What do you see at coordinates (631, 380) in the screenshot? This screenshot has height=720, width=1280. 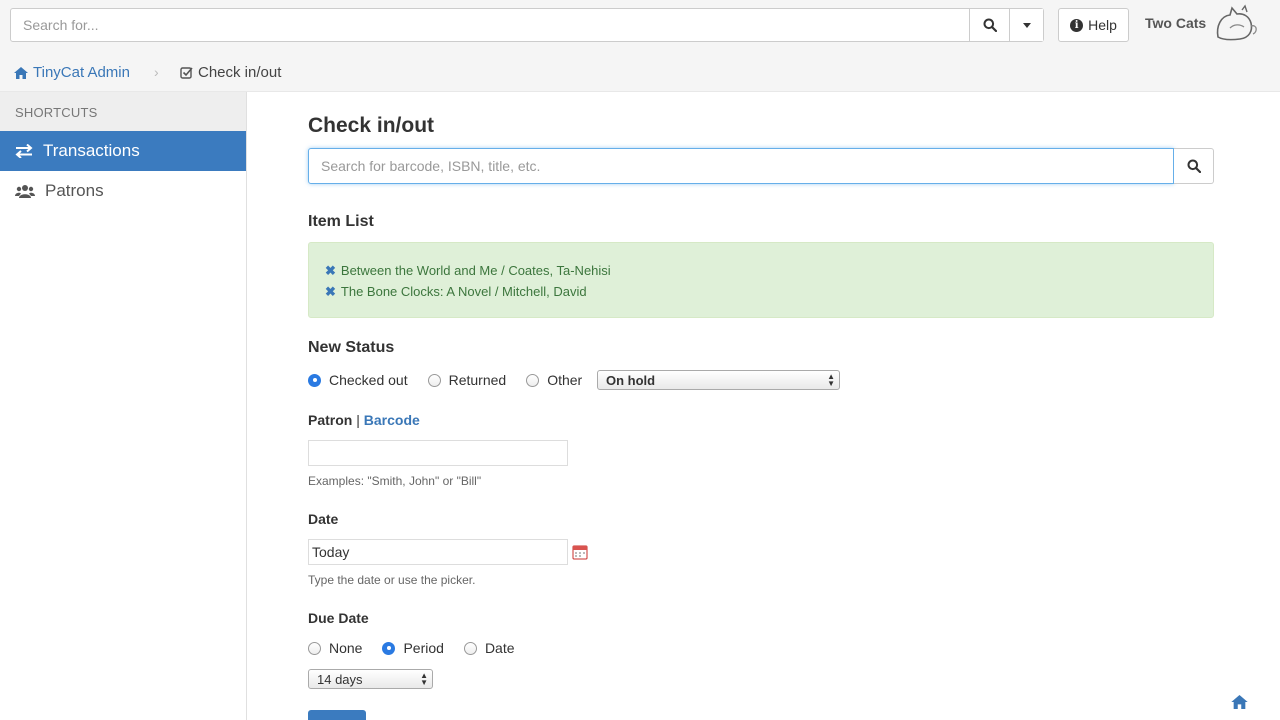 I see `select-value: On hold` at bounding box center [631, 380].